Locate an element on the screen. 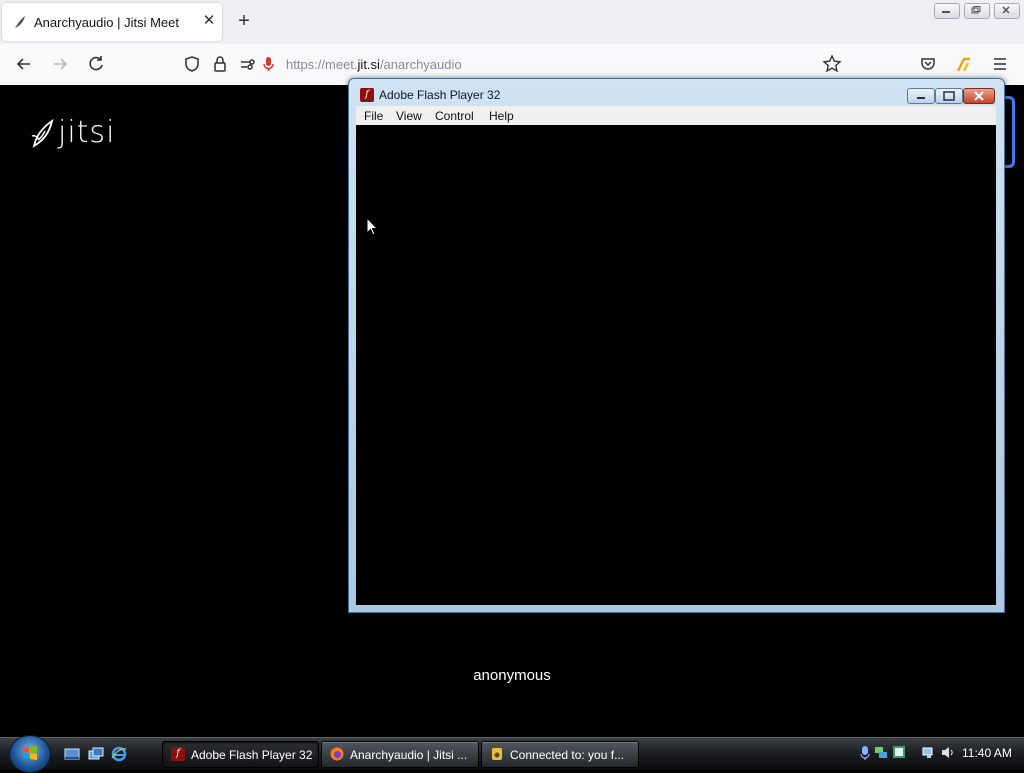  window-restore-button is located at coordinates (977, 11).